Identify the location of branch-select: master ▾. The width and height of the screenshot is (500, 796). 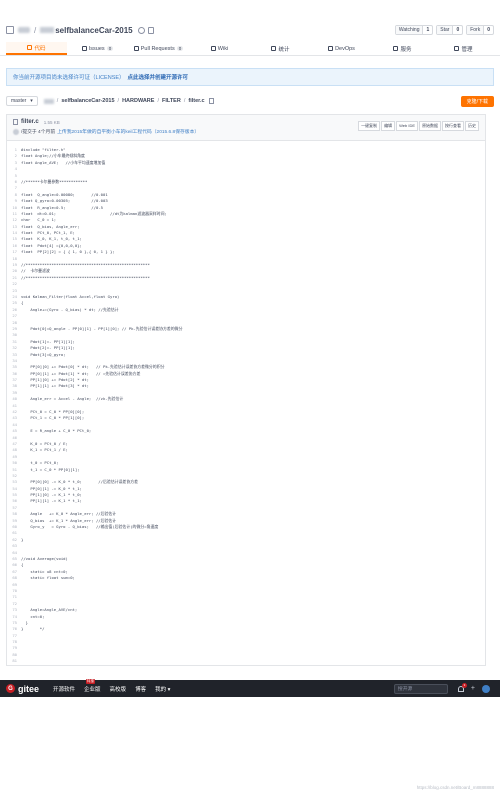
(22, 101).